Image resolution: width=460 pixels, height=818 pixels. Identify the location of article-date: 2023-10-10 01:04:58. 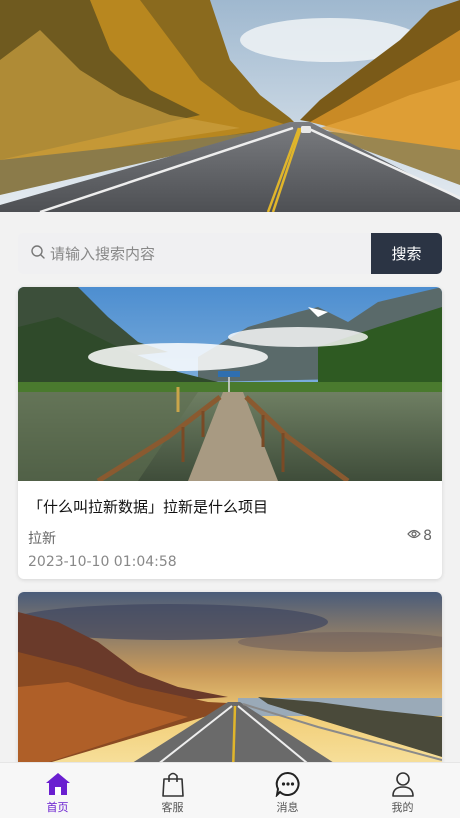
(102, 562).